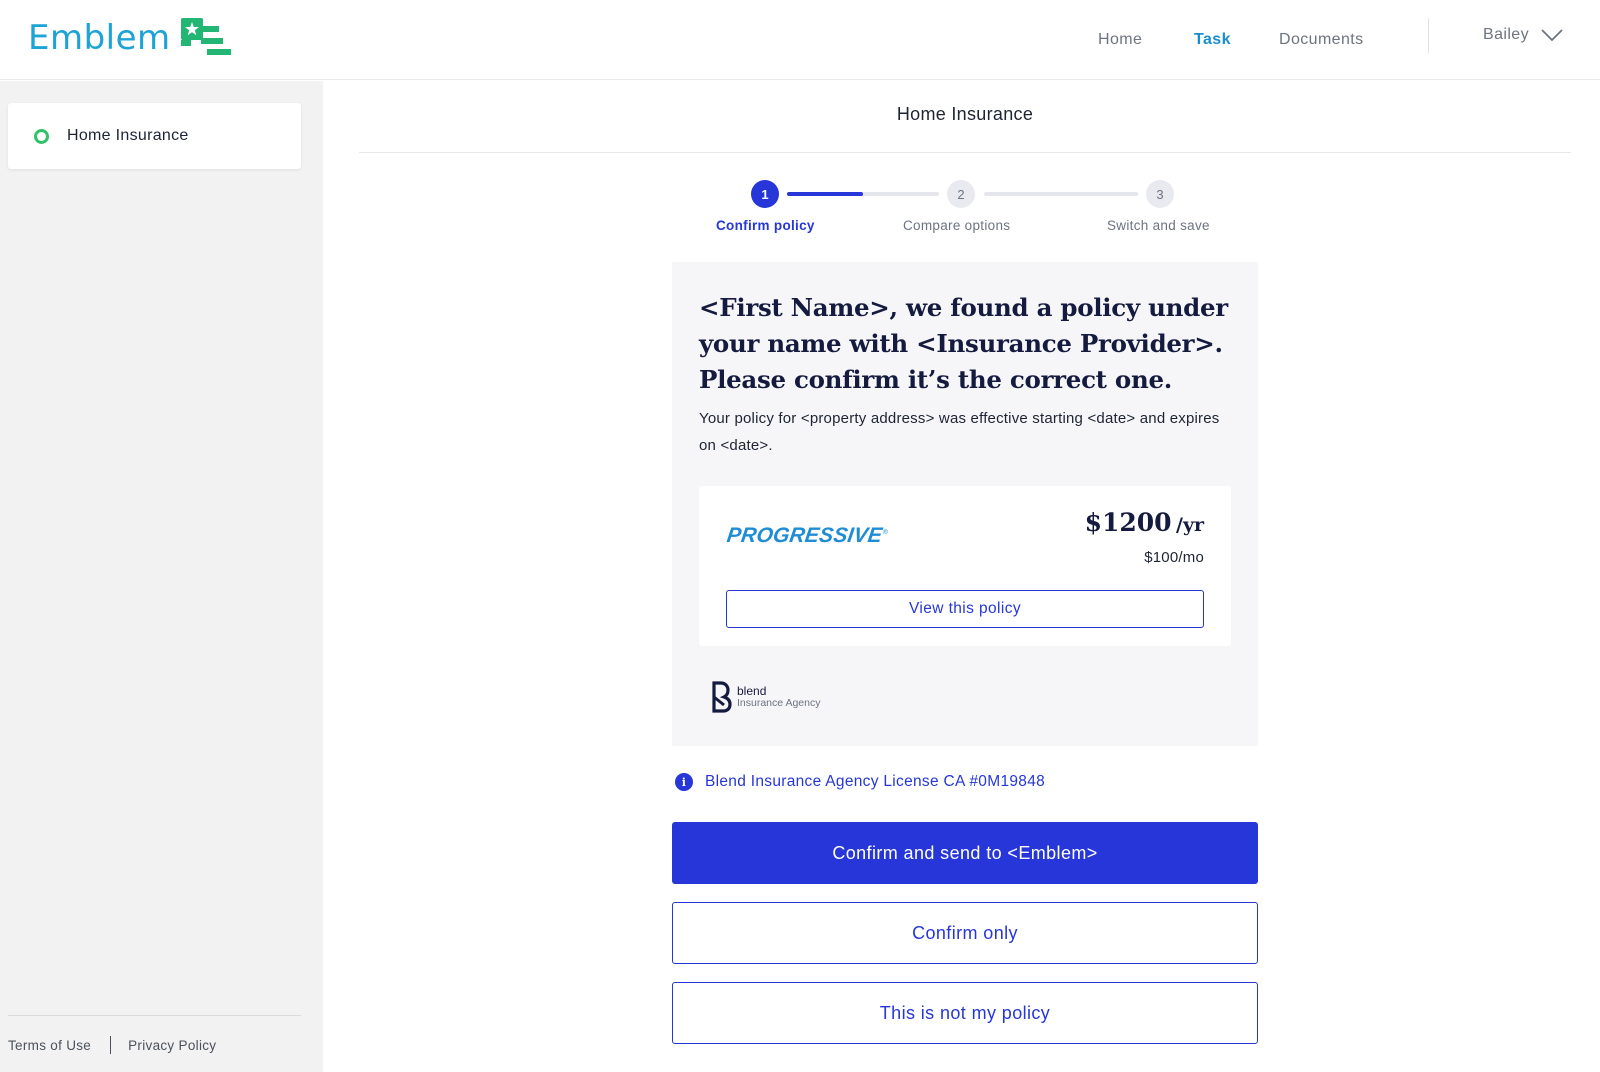  Describe the element at coordinates (1174, 557) in the screenshot. I see `monthly-price: $100/mo` at that location.